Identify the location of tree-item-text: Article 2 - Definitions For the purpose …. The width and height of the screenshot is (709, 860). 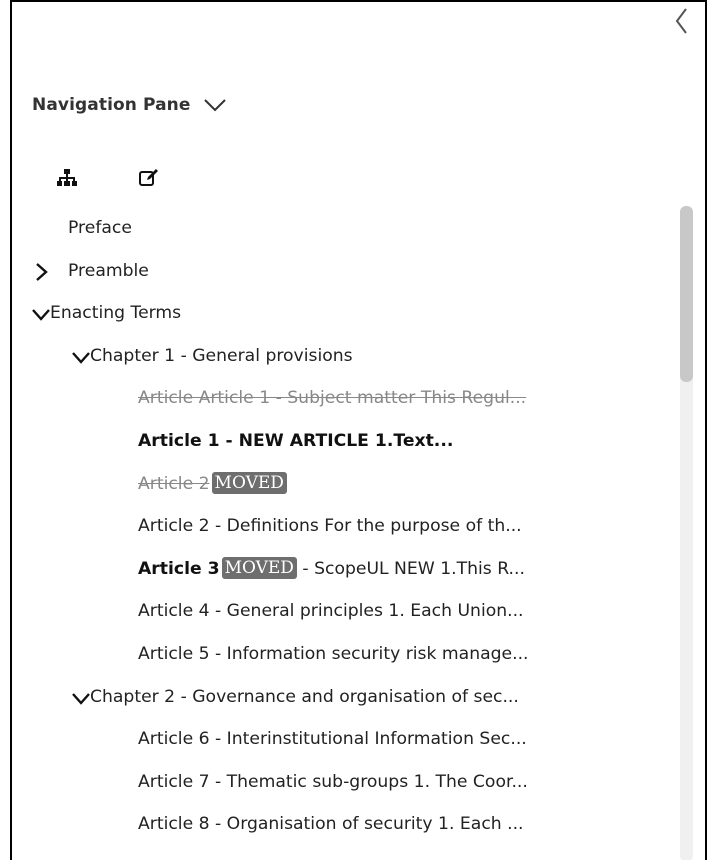
(330, 526).